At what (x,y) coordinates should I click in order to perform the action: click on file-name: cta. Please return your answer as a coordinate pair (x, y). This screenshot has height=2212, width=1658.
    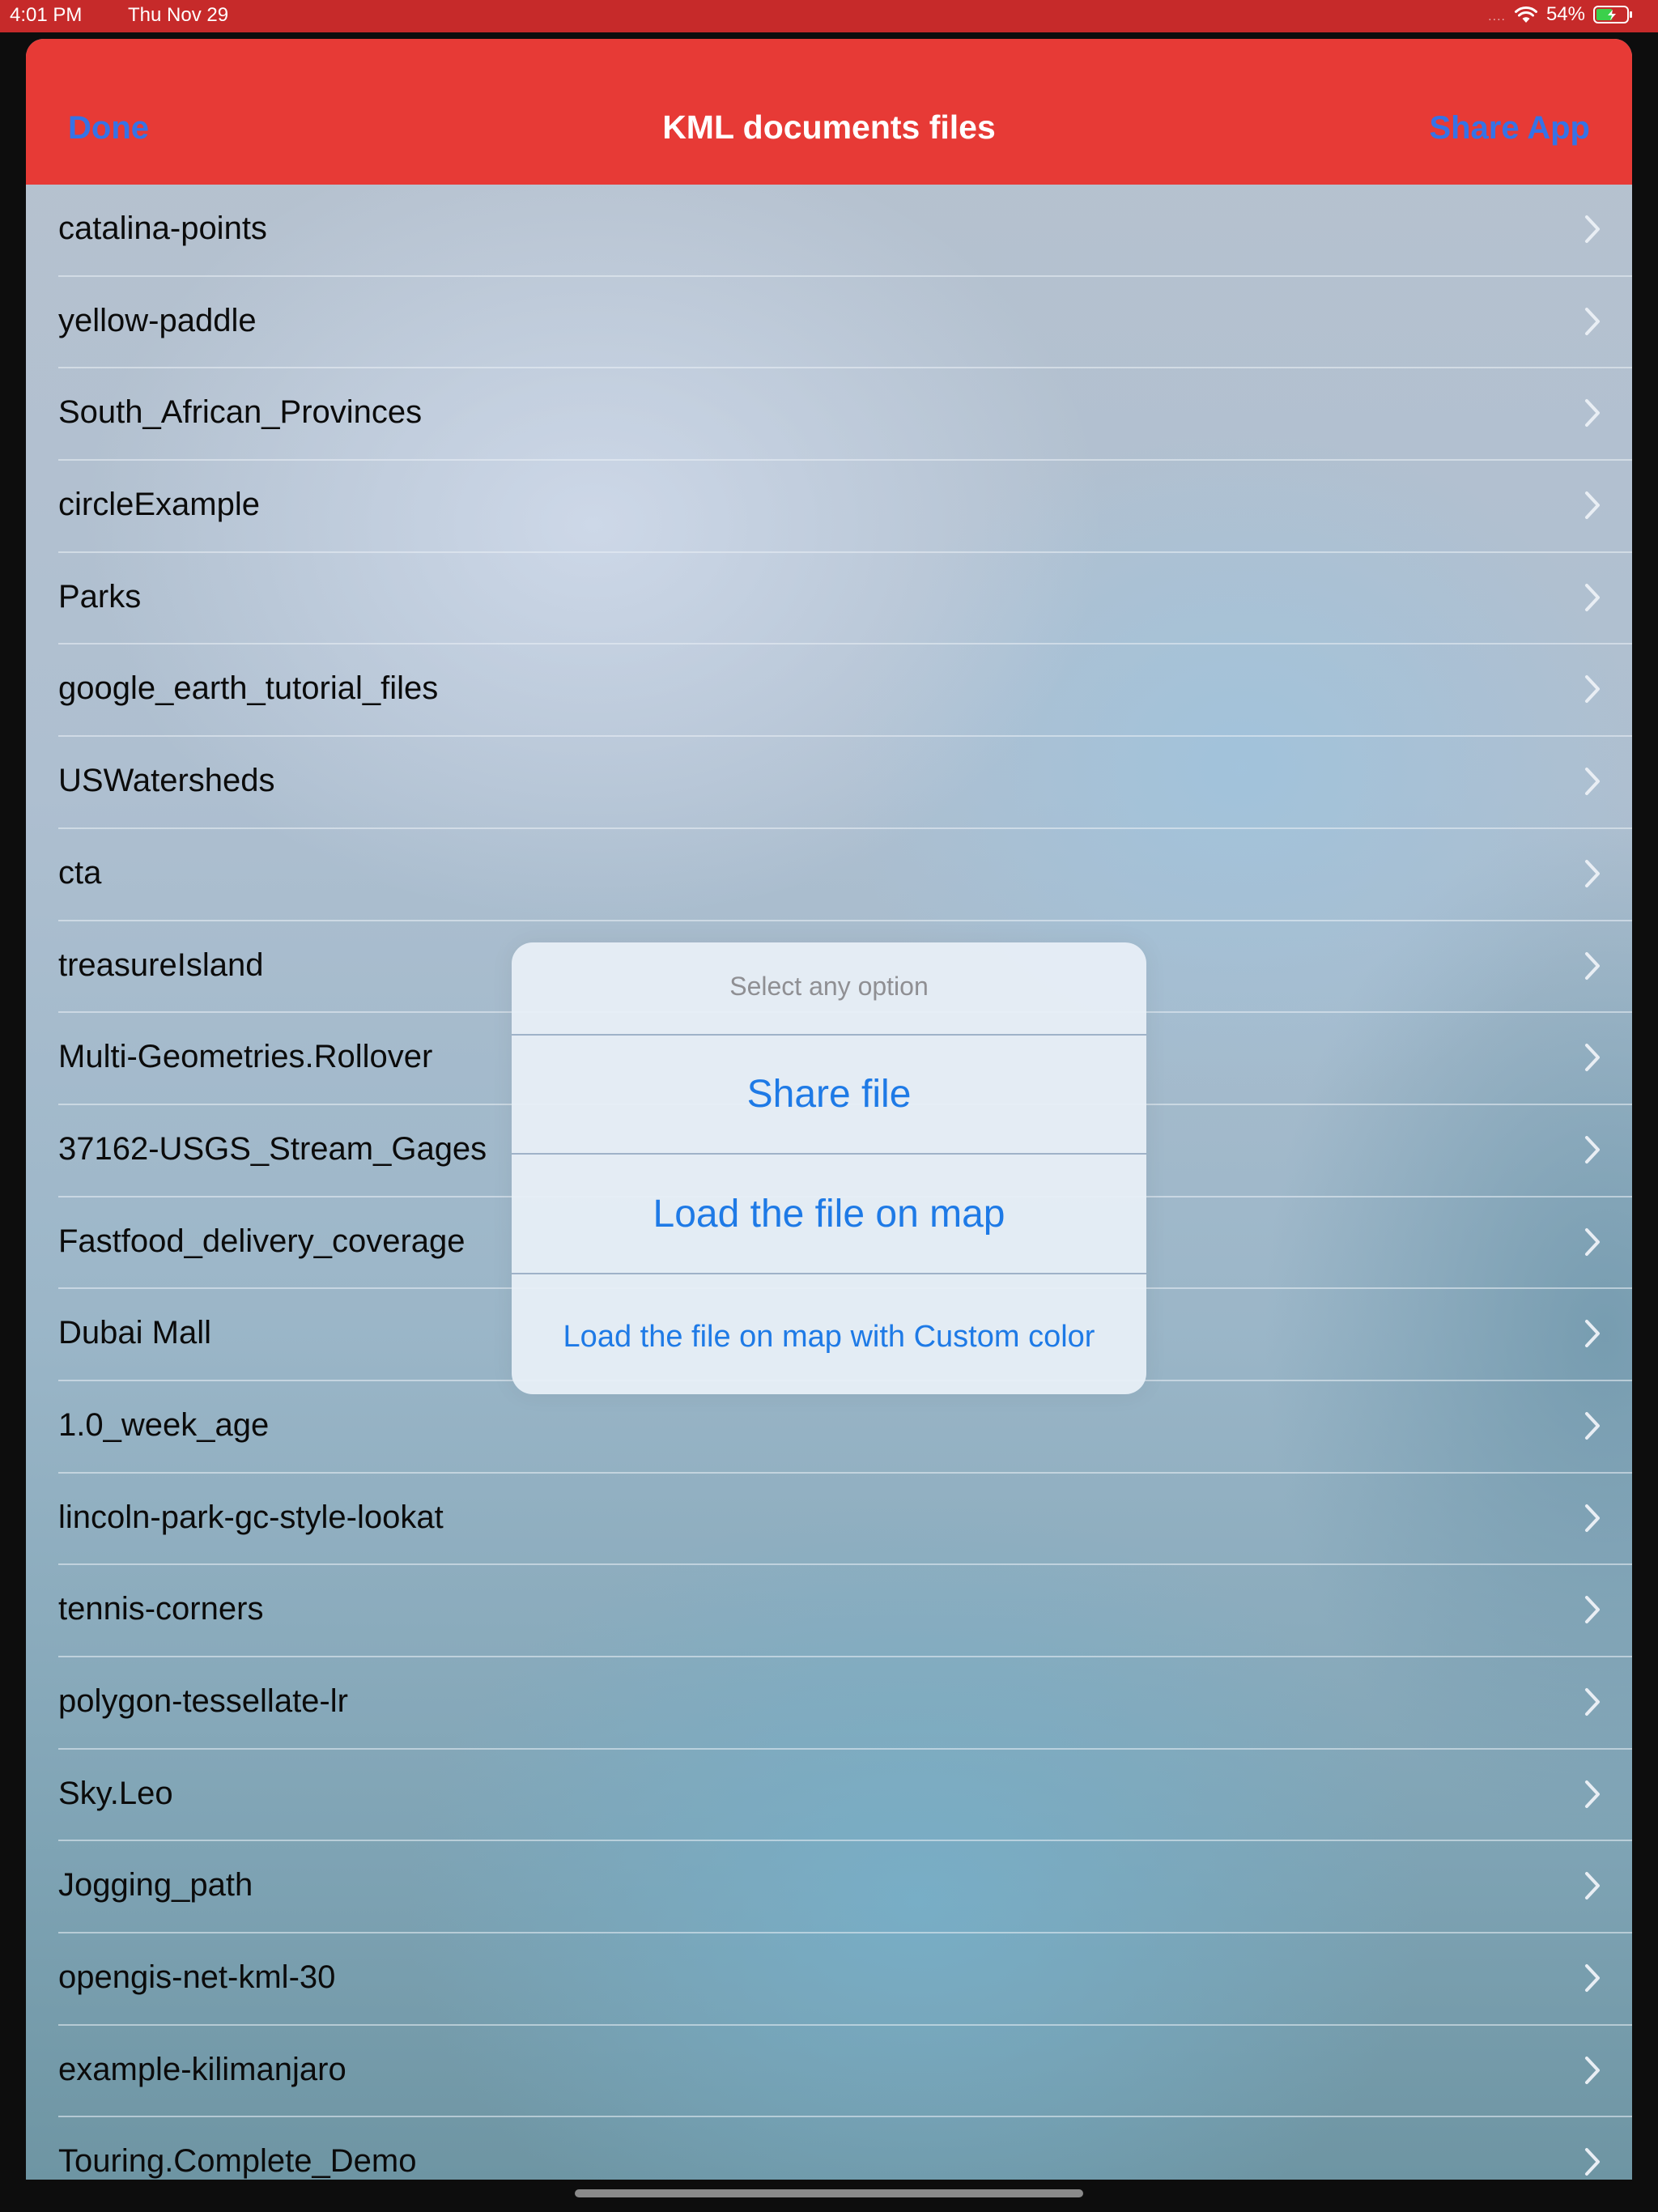
    Looking at the image, I should click on (80, 873).